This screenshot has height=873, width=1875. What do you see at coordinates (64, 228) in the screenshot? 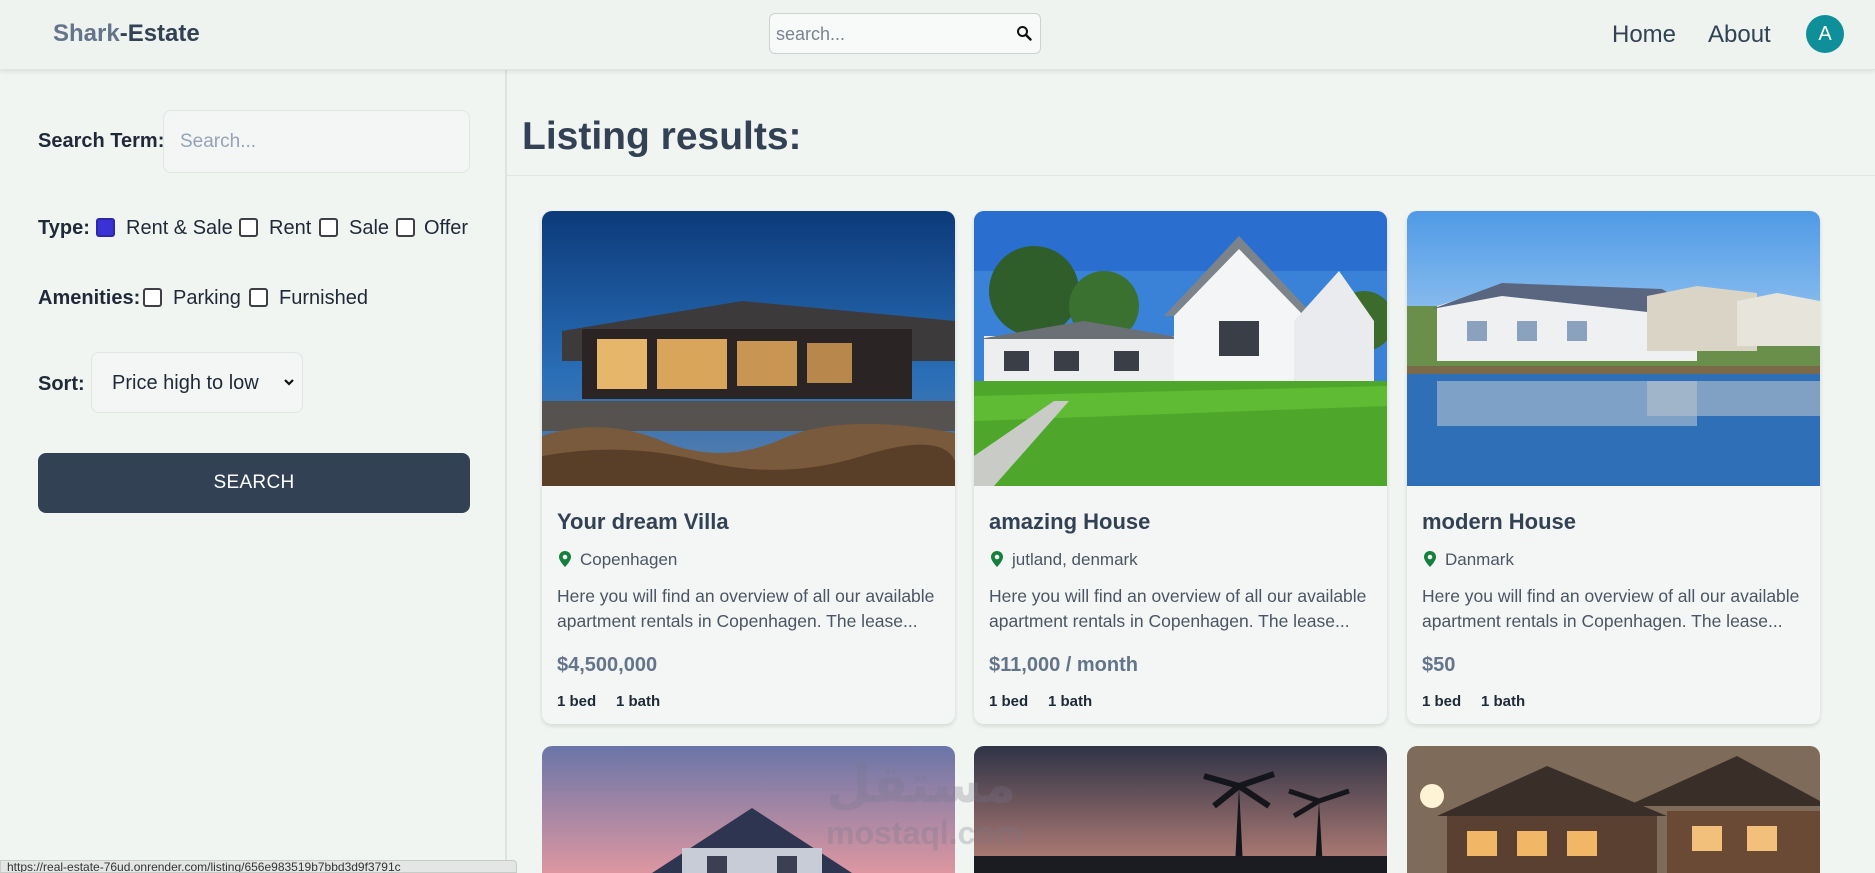
I see `type-label: Type:` at bounding box center [64, 228].